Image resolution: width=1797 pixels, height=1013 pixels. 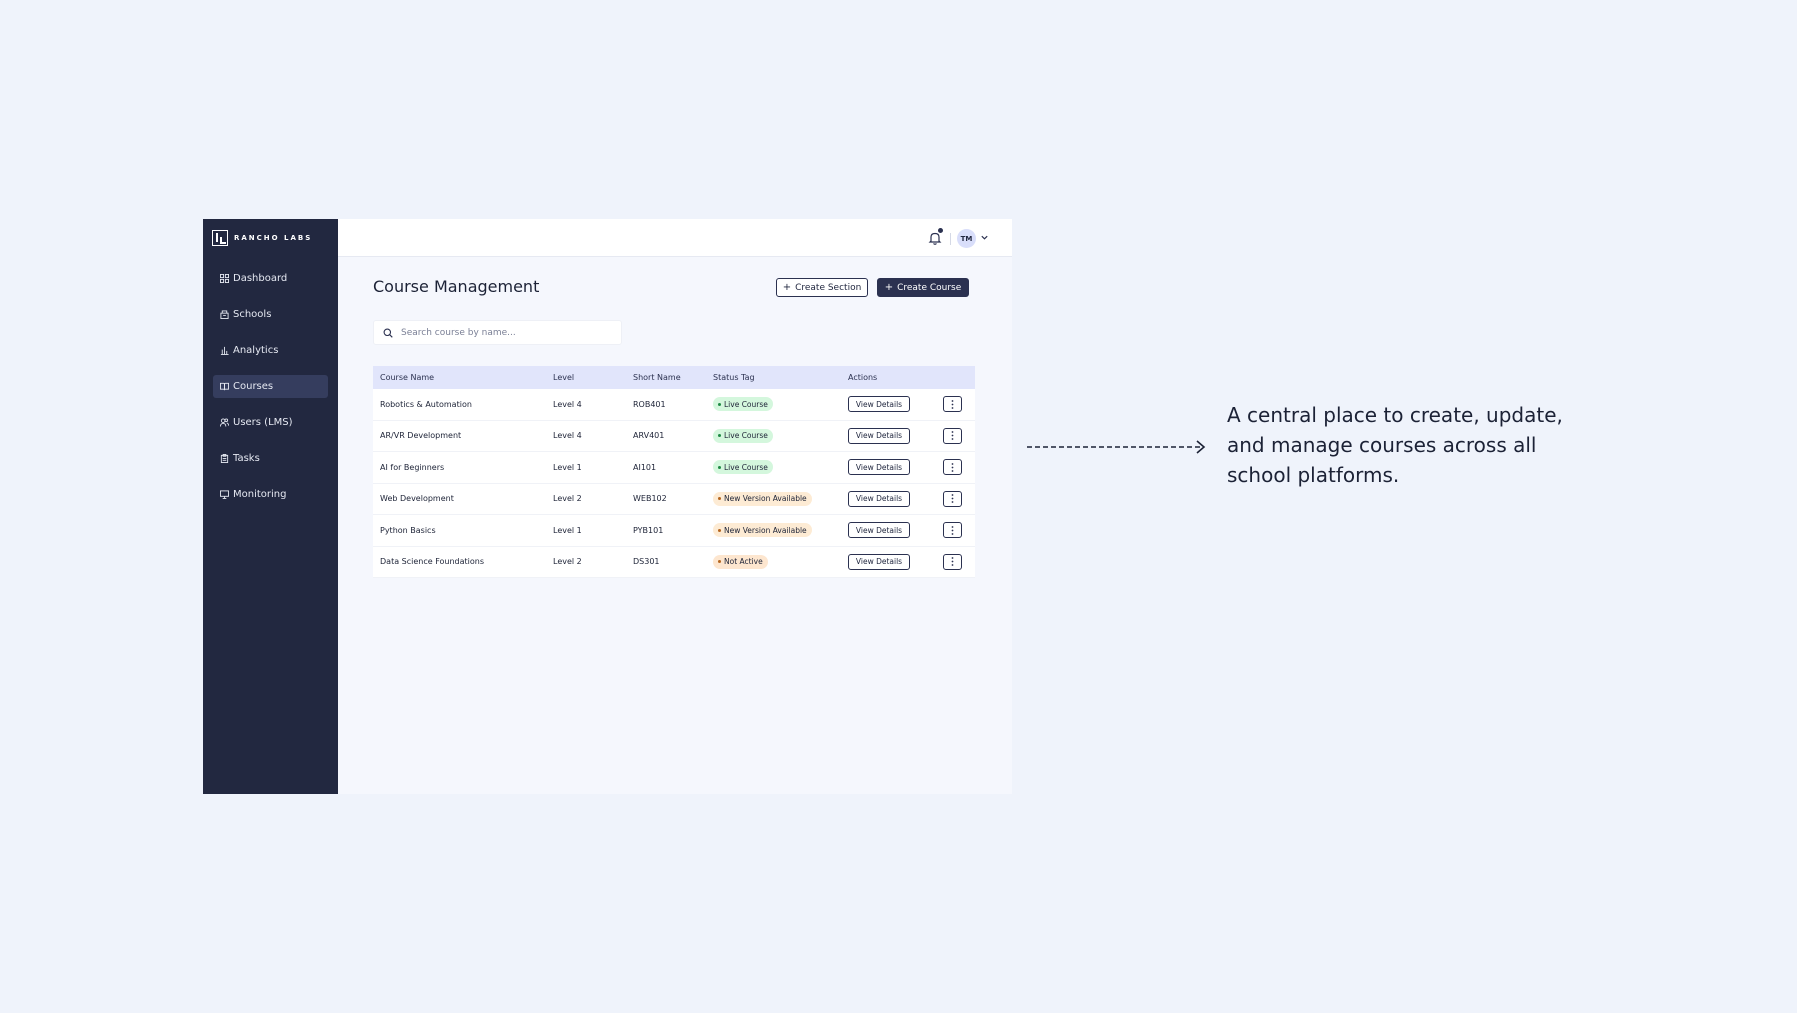 I want to click on search-box, so click(x=497, y=332).